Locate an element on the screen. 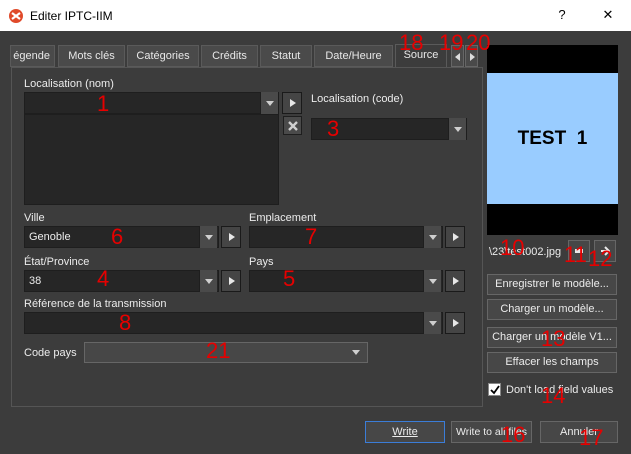 This screenshot has height=454, width=631. tab-date-heure: Date/Heure is located at coordinates (353, 56).